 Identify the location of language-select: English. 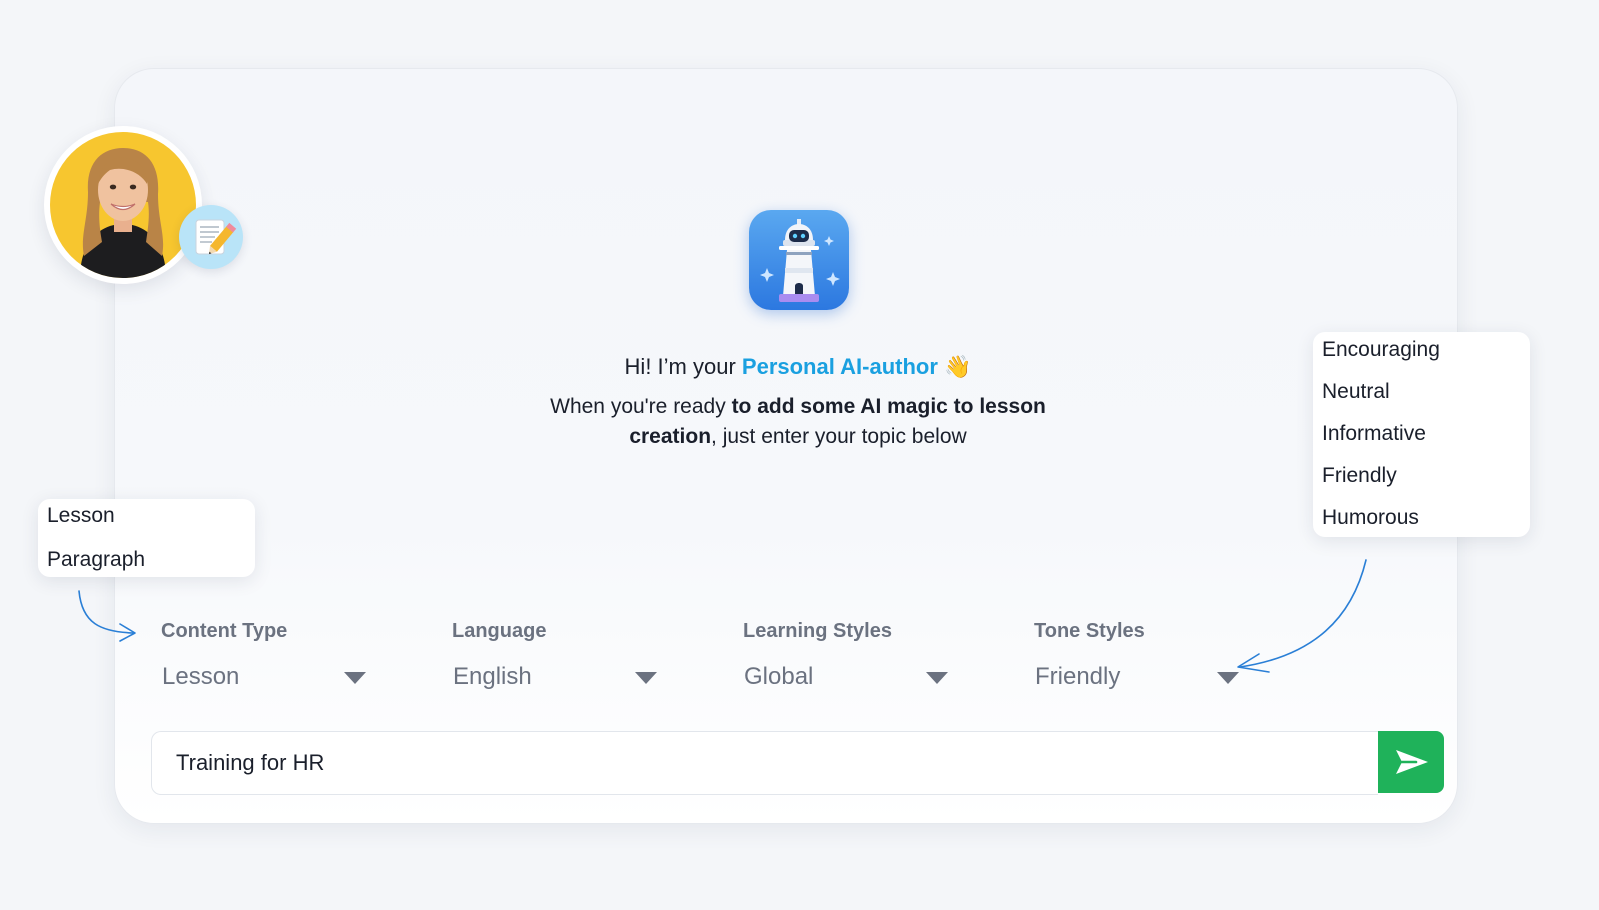
(554, 678).